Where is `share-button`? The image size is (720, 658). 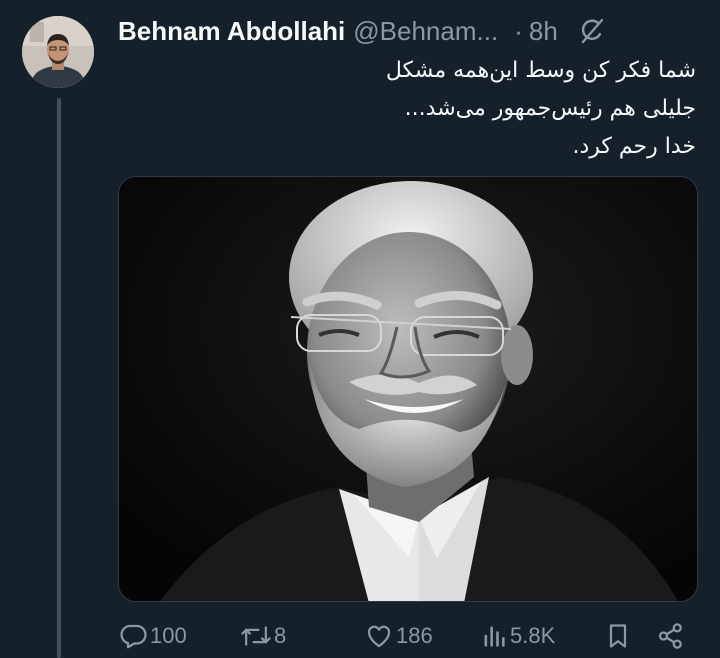 share-button is located at coordinates (672, 636).